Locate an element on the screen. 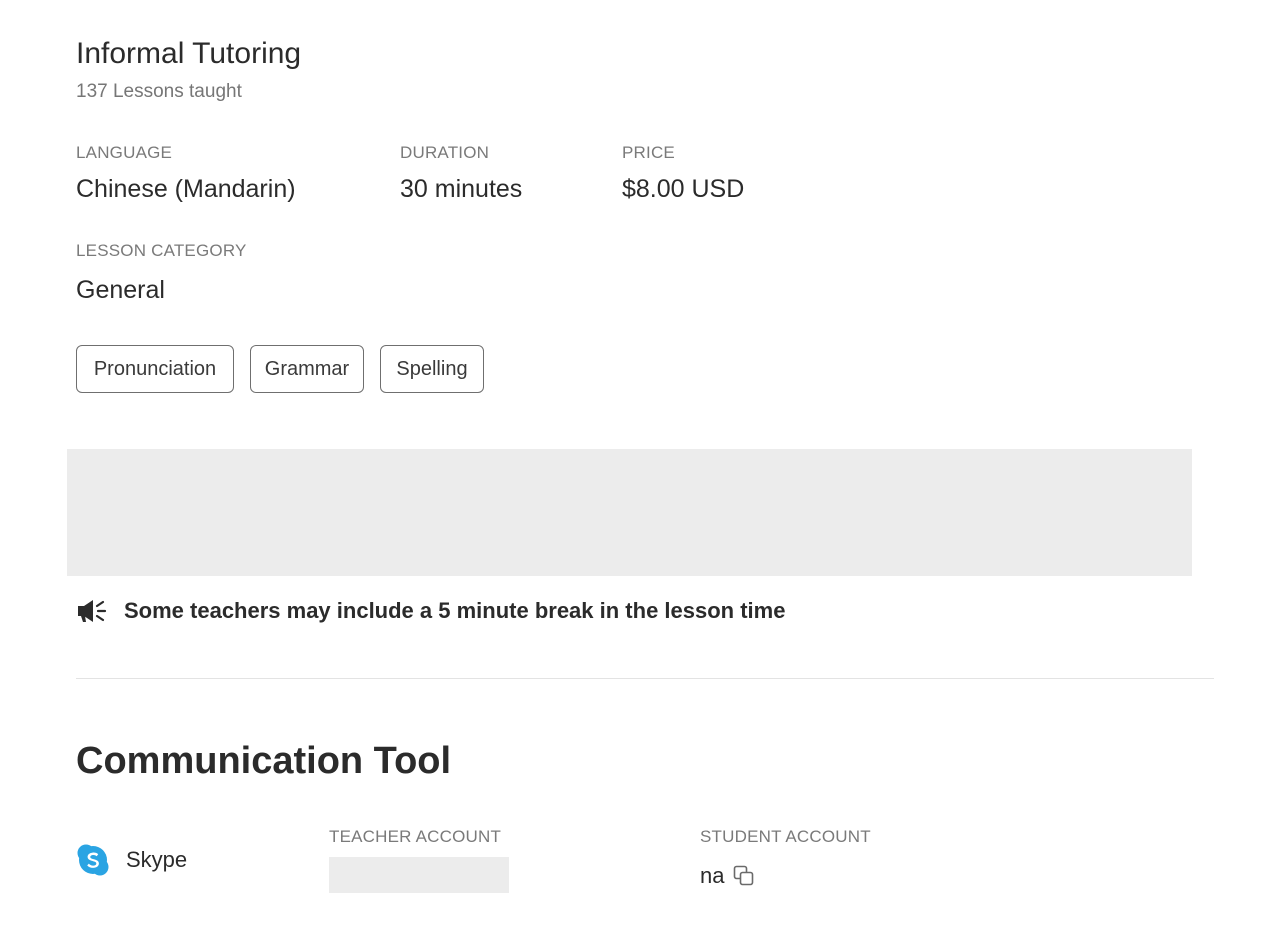 The image size is (1274, 936). megaphone-icon is located at coordinates (92, 611).